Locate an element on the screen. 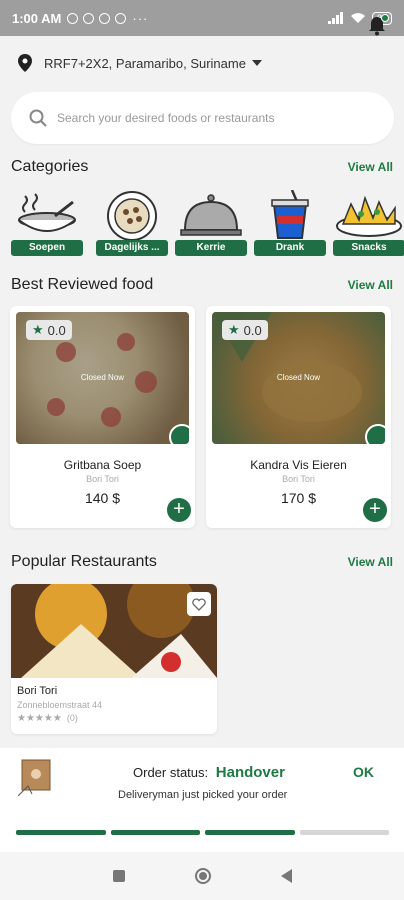 This screenshot has width=404, height=900. category-item-drank: Drank is located at coordinates (290, 223).